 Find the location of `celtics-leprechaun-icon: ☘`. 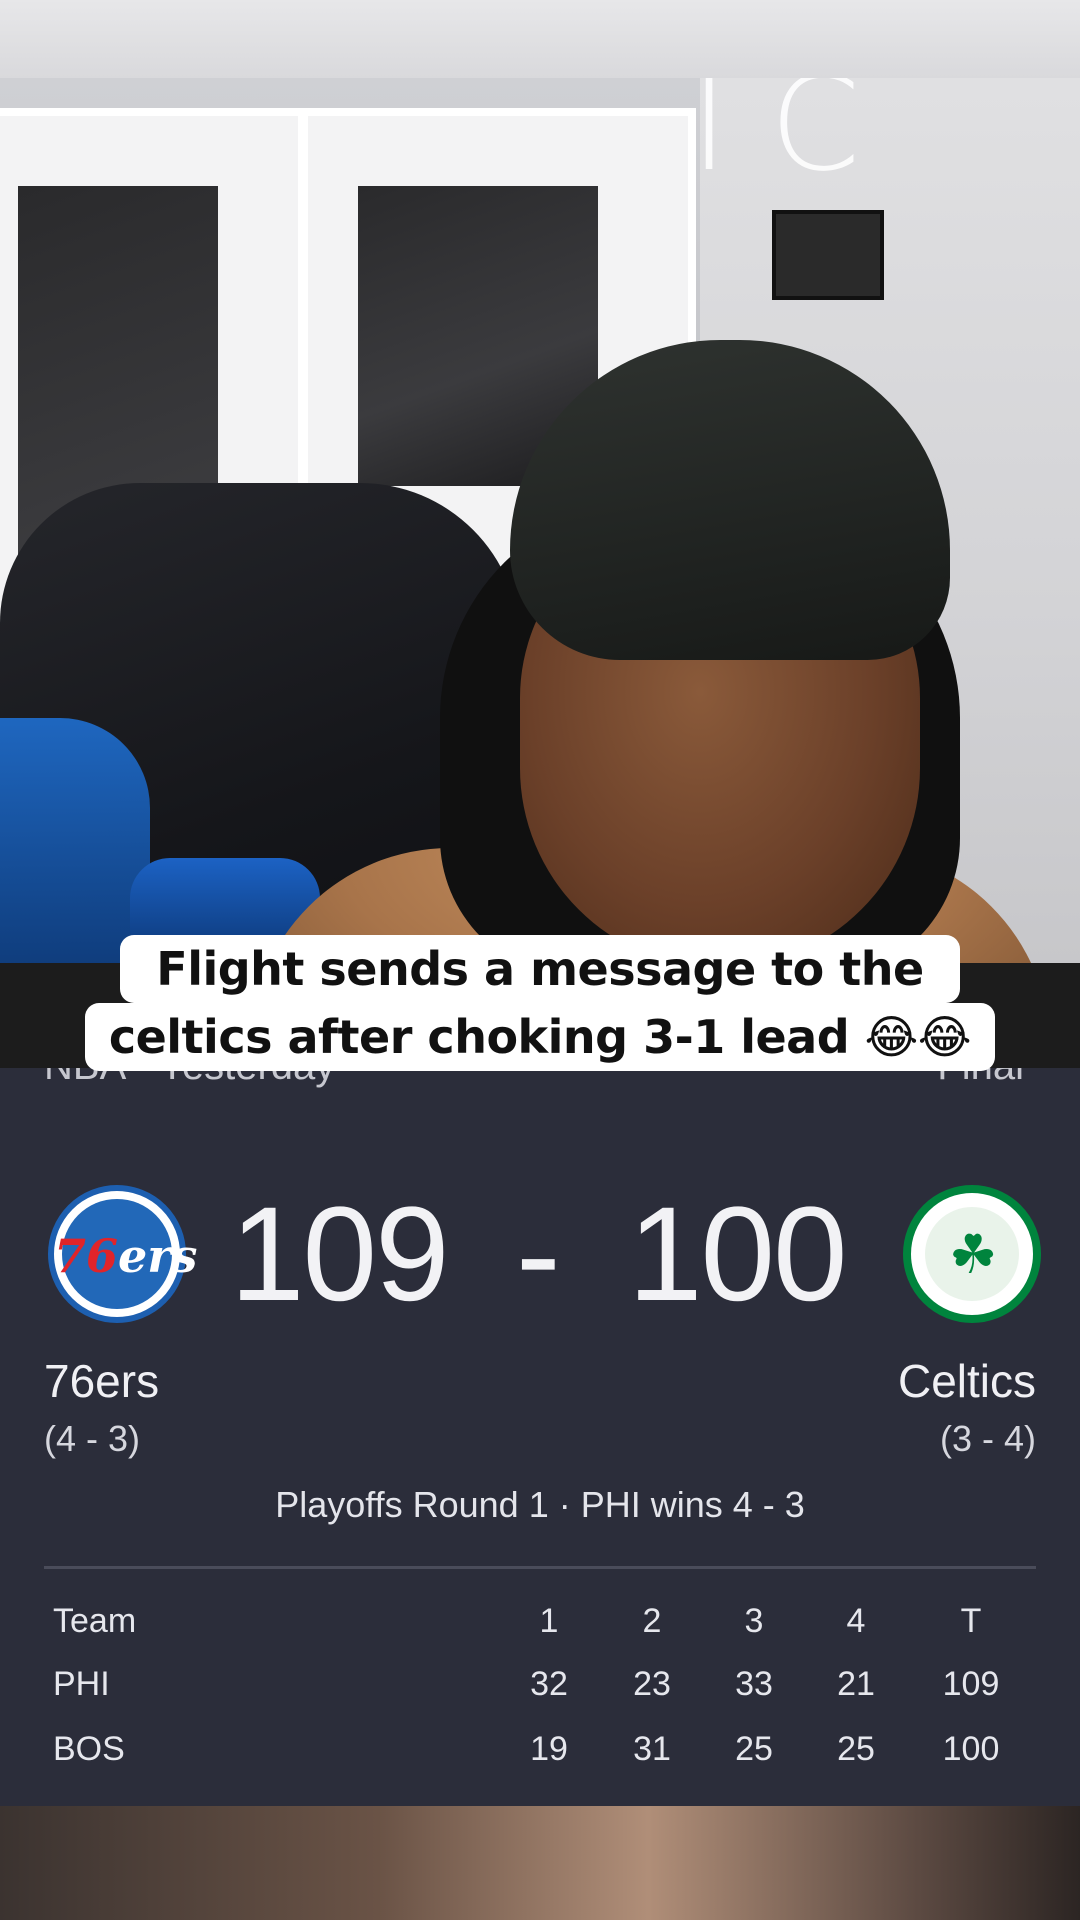

celtics-leprechaun-icon: ☘ is located at coordinates (972, 1254).